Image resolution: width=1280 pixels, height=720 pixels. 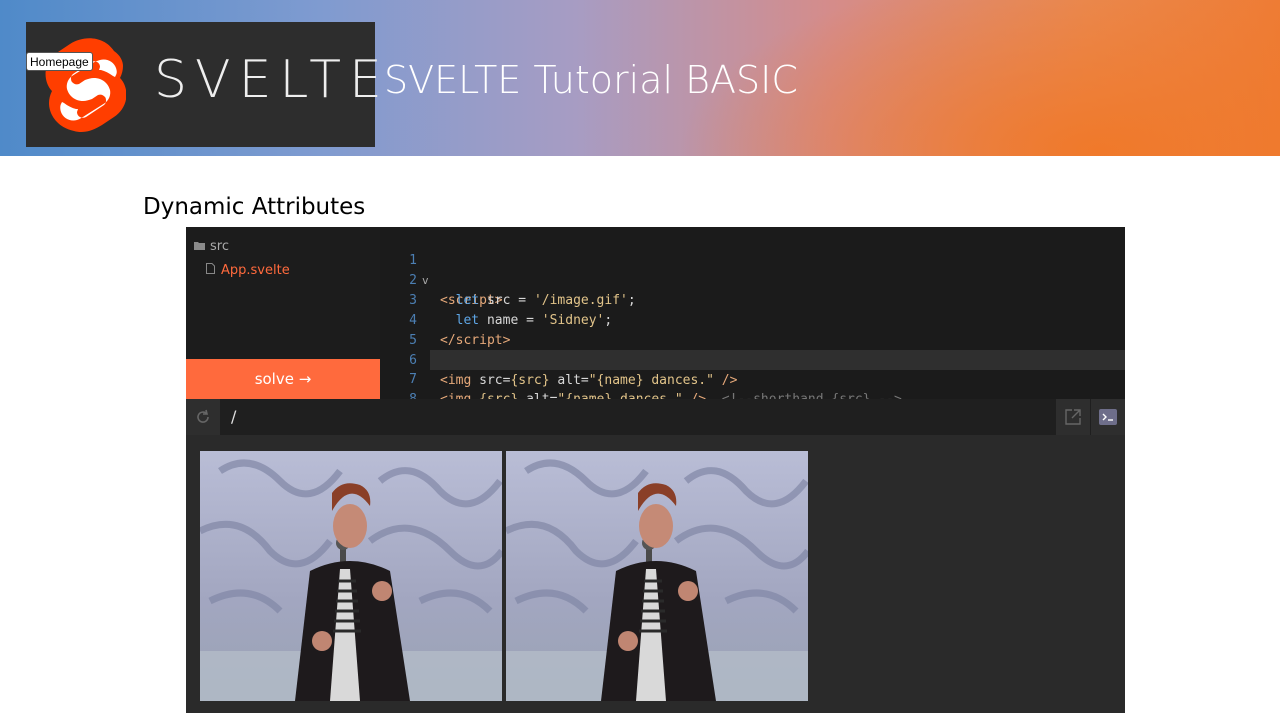 What do you see at coordinates (210, 270) in the screenshot?
I see `file-icon` at bounding box center [210, 270].